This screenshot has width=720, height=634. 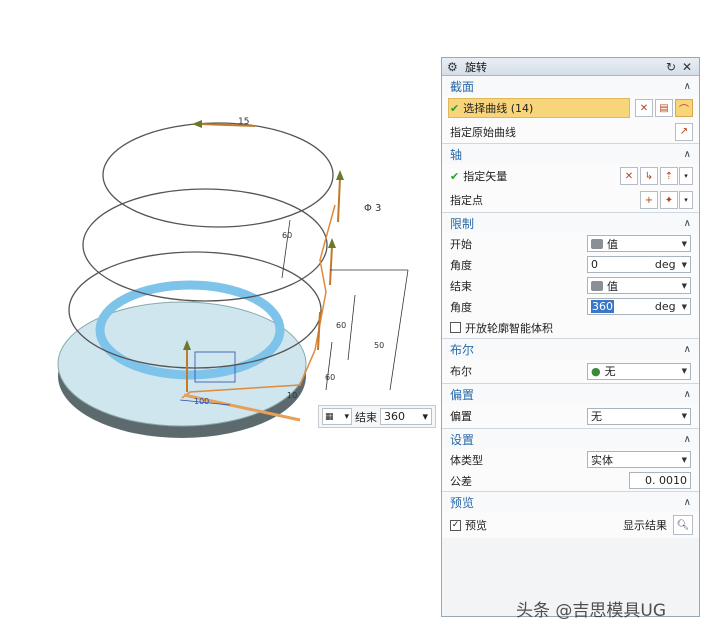 I want to click on boolean-select: ● 无 ▼, so click(x=639, y=371).